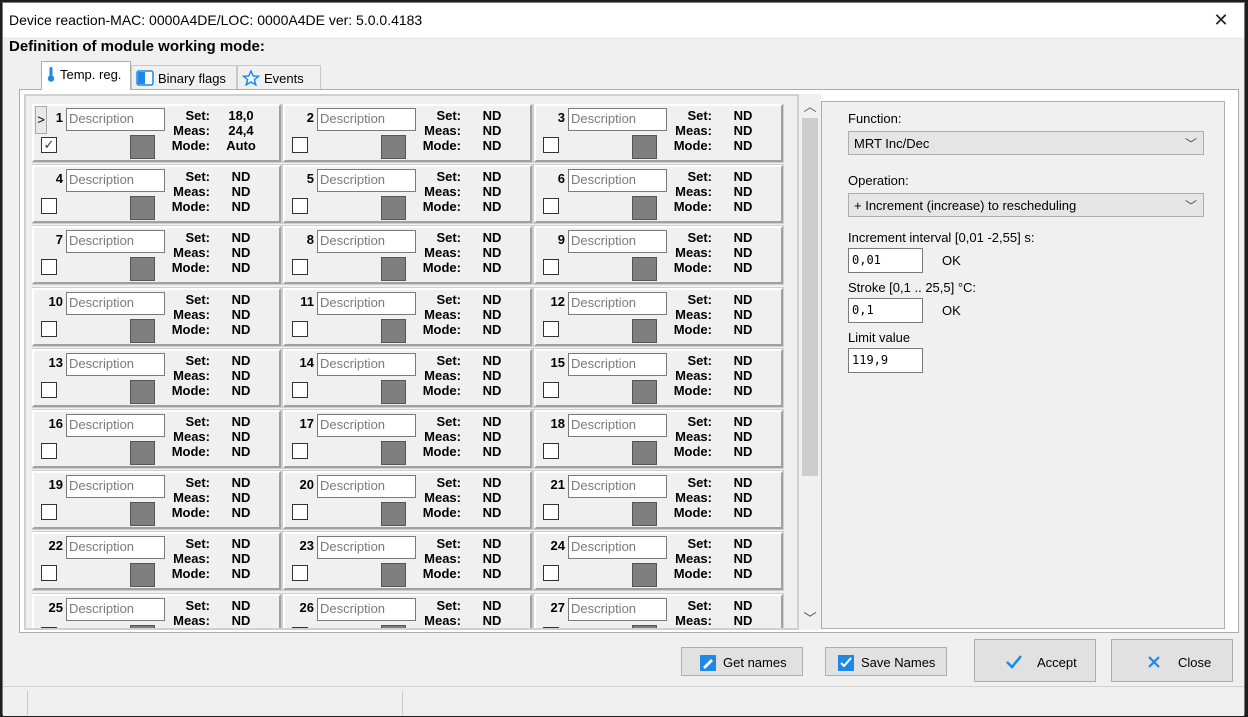 This screenshot has height=717, width=1248. What do you see at coordinates (1026, 205) in the screenshot?
I see `operation-select: + Increment (increase) to rescheduling ﹀` at bounding box center [1026, 205].